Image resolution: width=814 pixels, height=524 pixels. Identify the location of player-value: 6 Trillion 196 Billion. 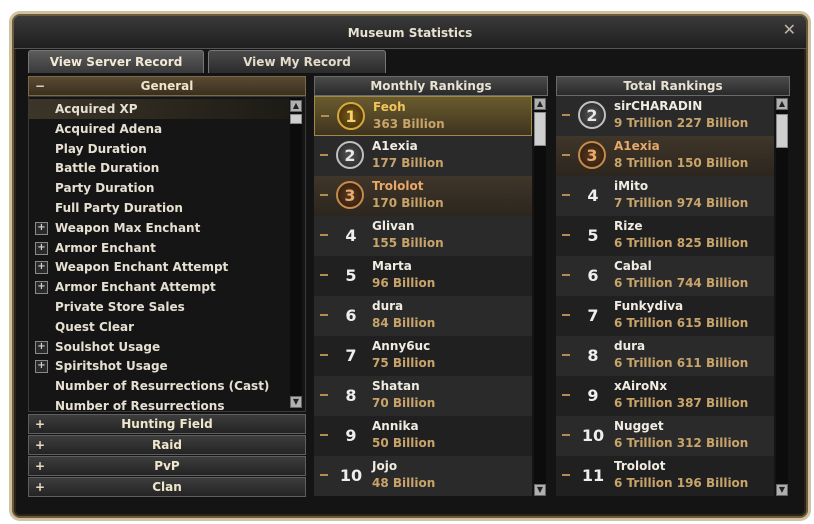
(681, 483).